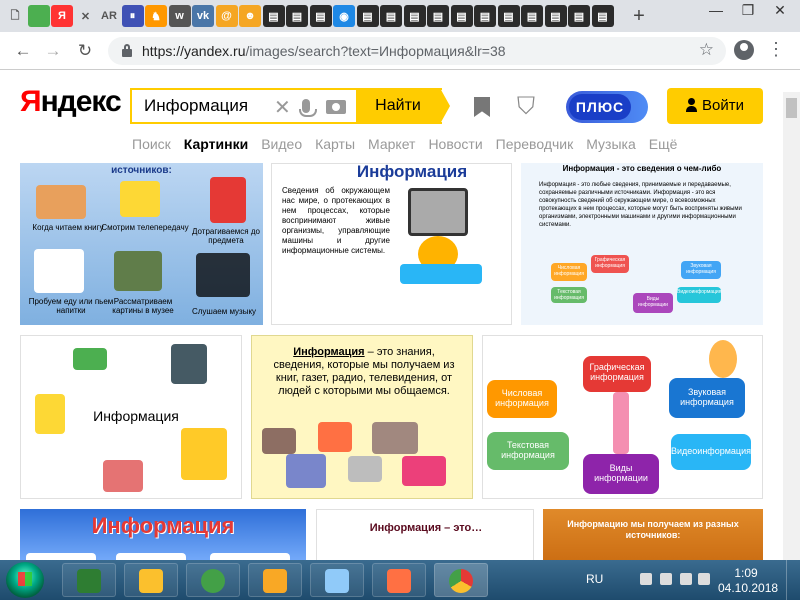 The width and height of the screenshot is (800, 600). What do you see at coordinates (109, 16) in the screenshot?
I see `ar-icon: AR` at bounding box center [109, 16].